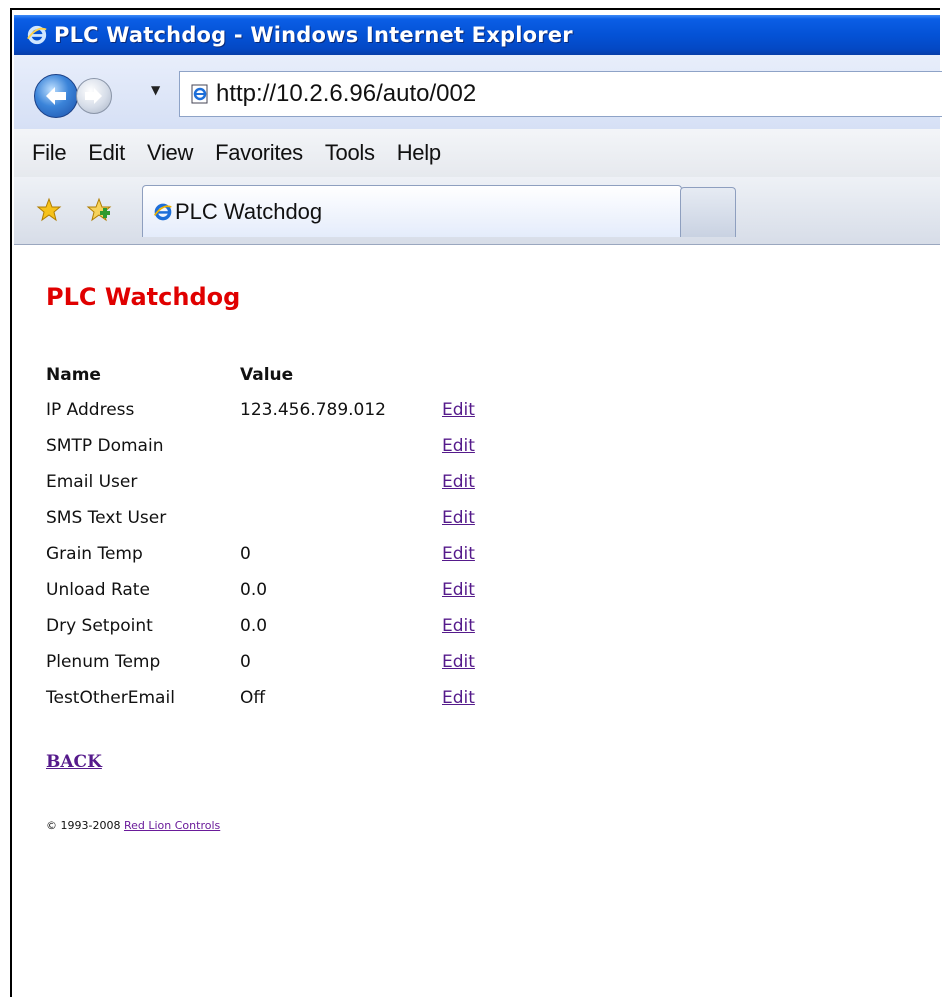  Describe the element at coordinates (418, 153) in the screenshot. I see `menu-help: Help` at that location.